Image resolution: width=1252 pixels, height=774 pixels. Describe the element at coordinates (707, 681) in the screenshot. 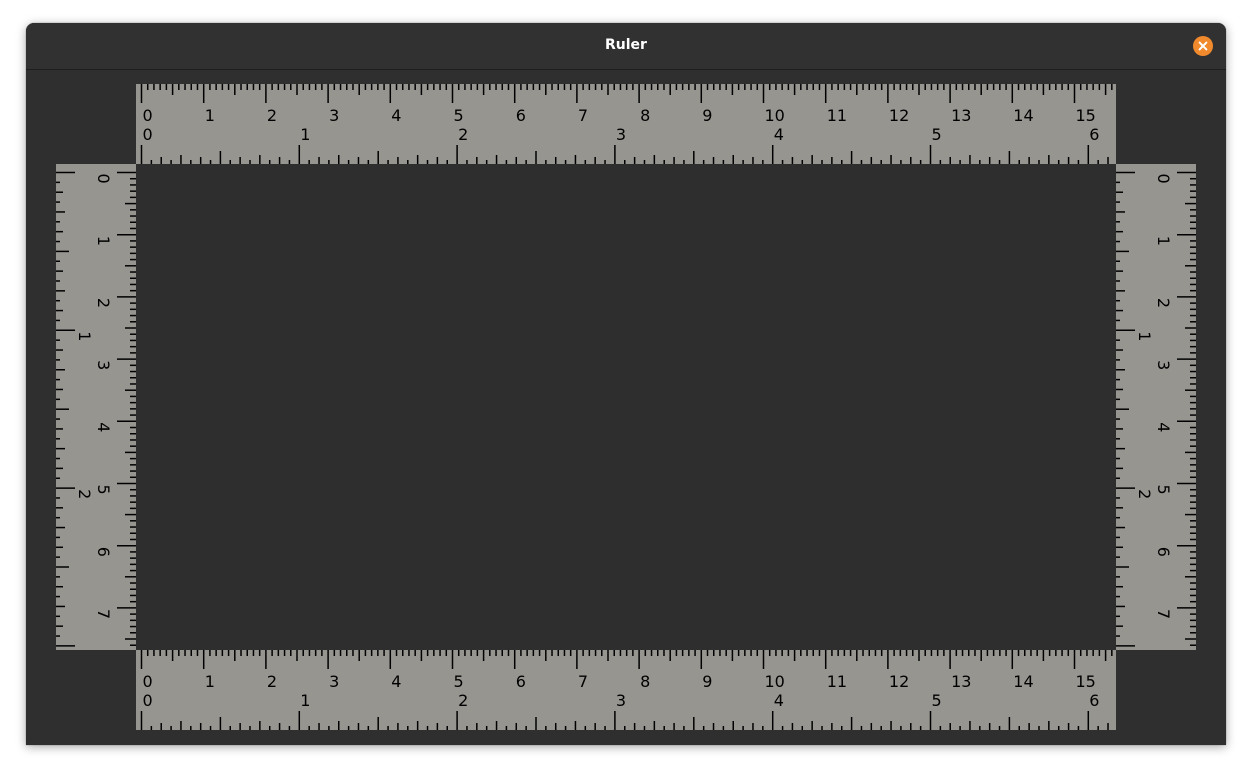

I see `ruler-bottom-cm-label: 9` at that location.